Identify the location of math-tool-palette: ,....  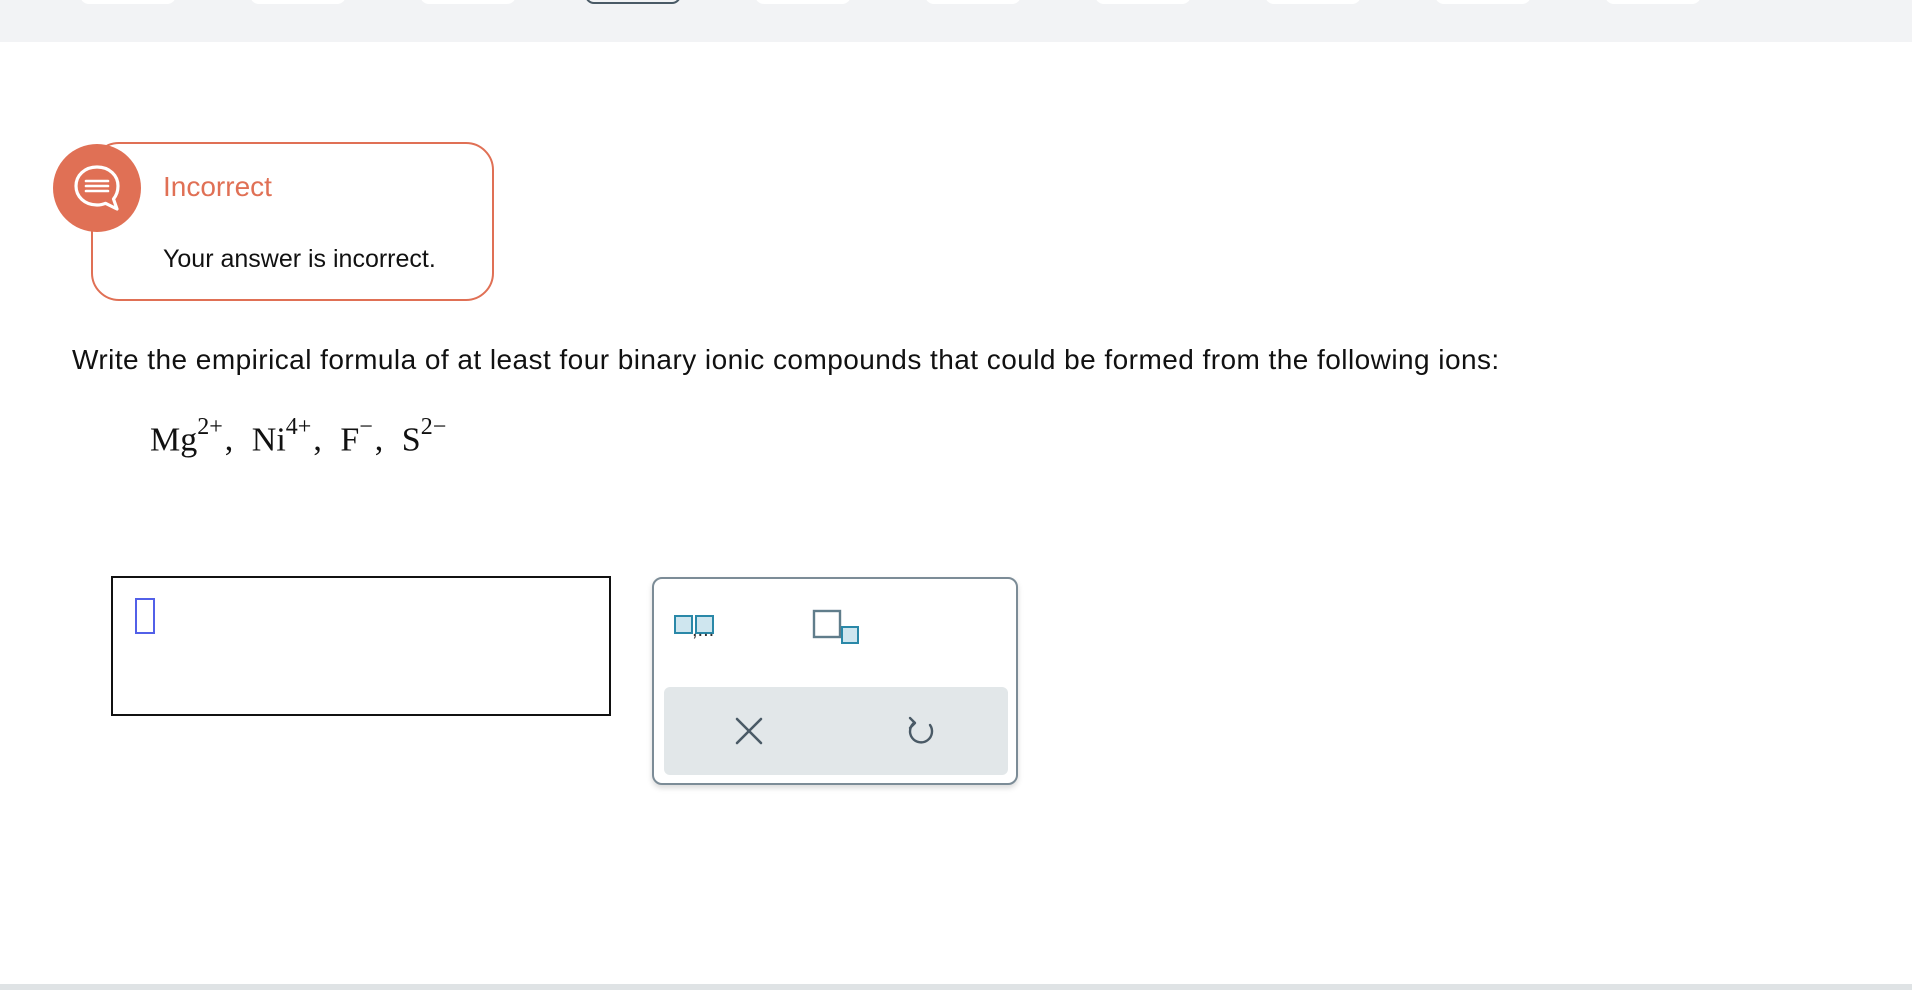
(835, 681).